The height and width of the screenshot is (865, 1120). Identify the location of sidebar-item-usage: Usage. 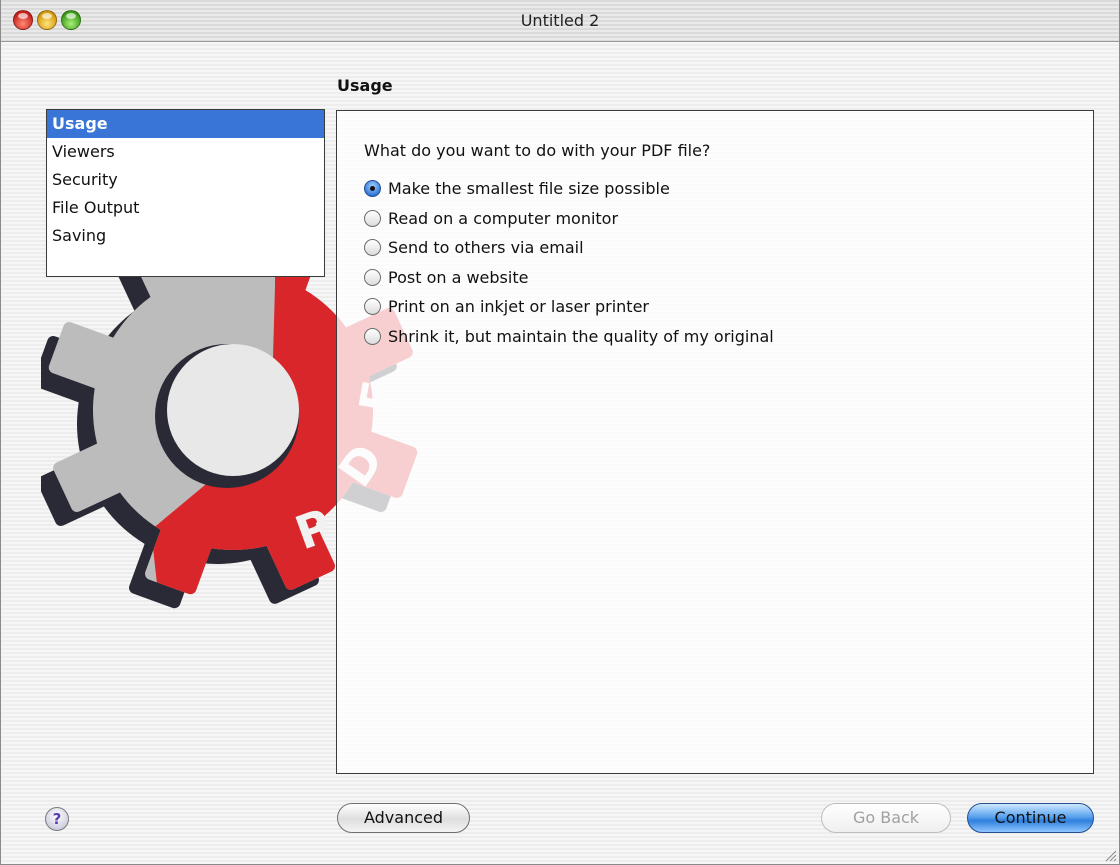
(185, 124).